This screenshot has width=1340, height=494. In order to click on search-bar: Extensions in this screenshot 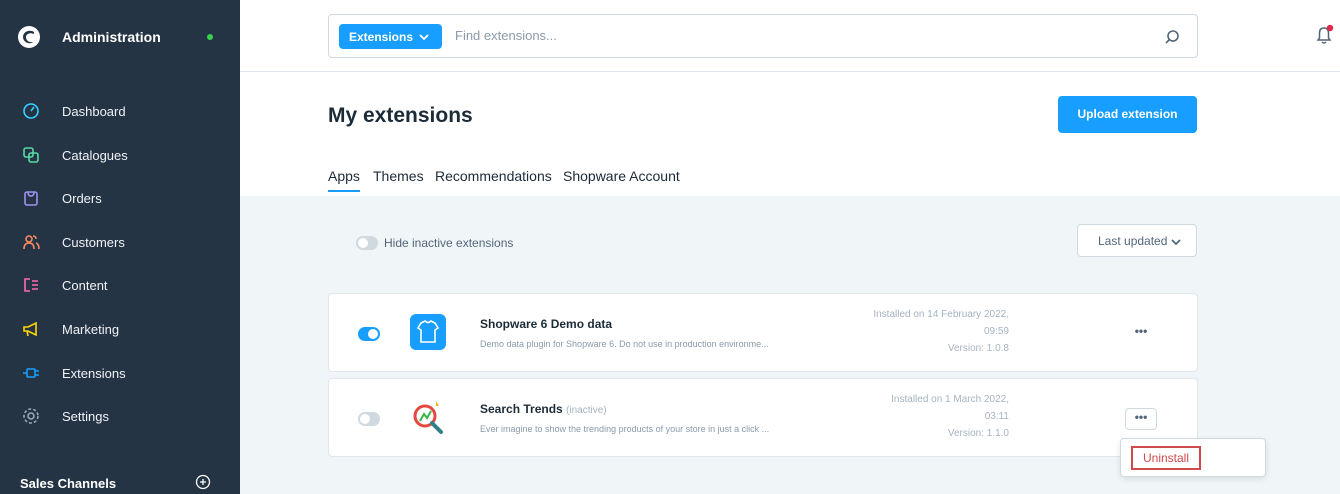, I will do `click(763, 36)`.